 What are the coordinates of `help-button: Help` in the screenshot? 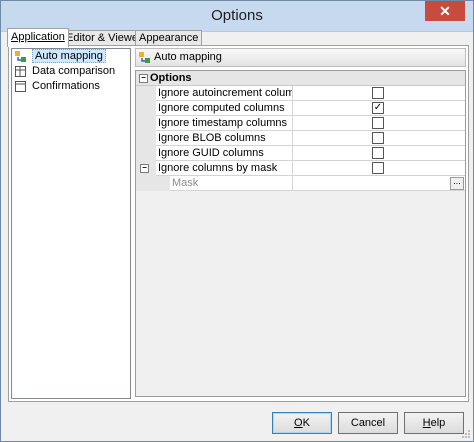 It's located at (434, 423).